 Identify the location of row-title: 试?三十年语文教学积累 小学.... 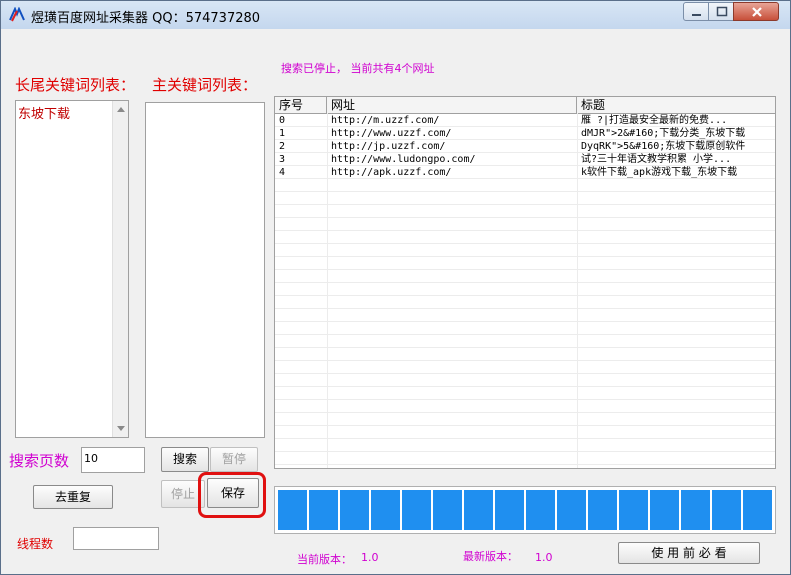
(656, 159).